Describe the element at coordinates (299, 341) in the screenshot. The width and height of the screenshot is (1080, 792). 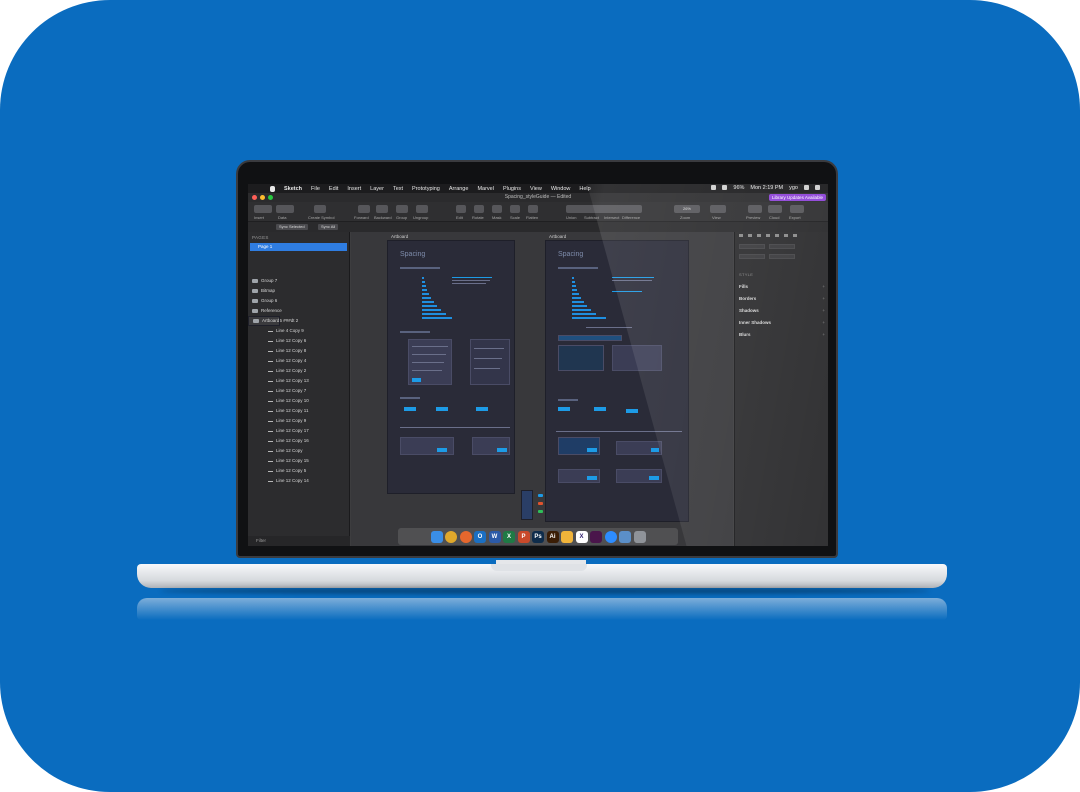
I see `layer-row: Line 12 Copy 6` at that location.